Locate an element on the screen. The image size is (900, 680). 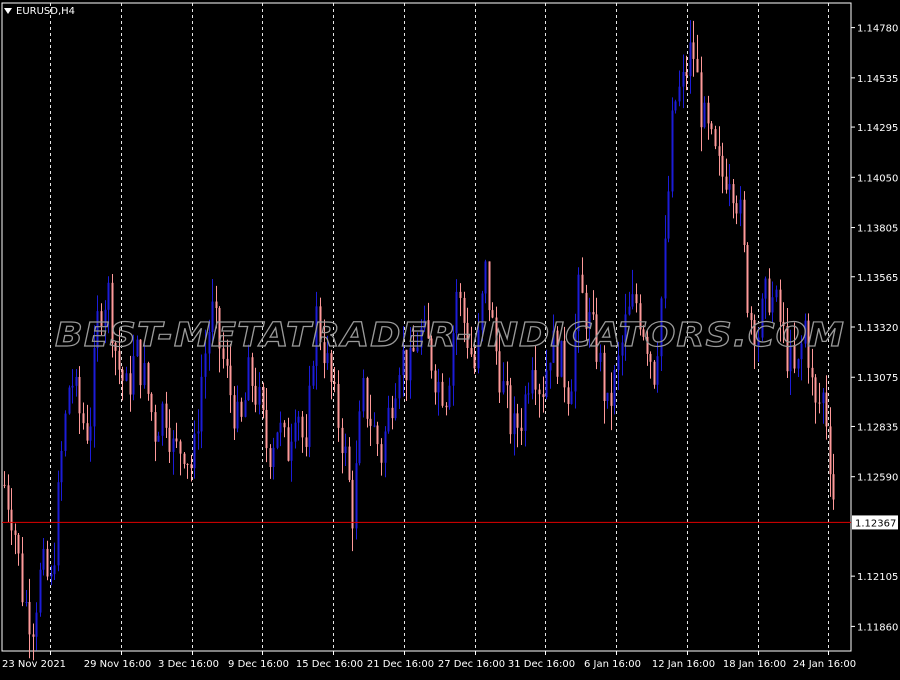
watermark-text: BEST-METATRADER-INDICATORS.COM is located at coordinates (450, 334).